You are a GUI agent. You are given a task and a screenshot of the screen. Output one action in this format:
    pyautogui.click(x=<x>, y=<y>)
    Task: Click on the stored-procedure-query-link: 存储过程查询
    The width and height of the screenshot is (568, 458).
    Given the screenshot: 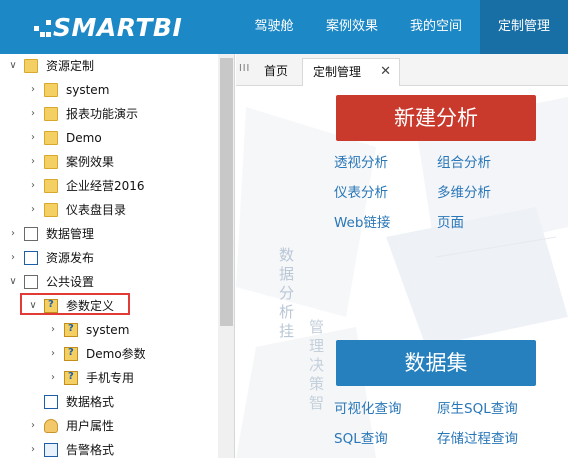 What is the action you would take?
    pyautogui.click(x=477, y=437)
    